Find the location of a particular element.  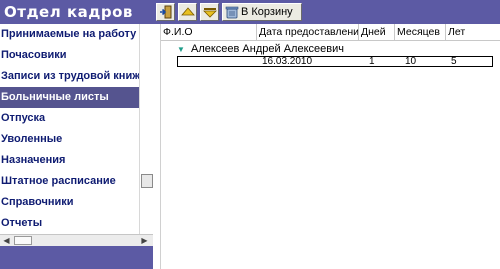

nav-item-work-book: Записи из трудовой книжки is located at coordinates (69, 76).